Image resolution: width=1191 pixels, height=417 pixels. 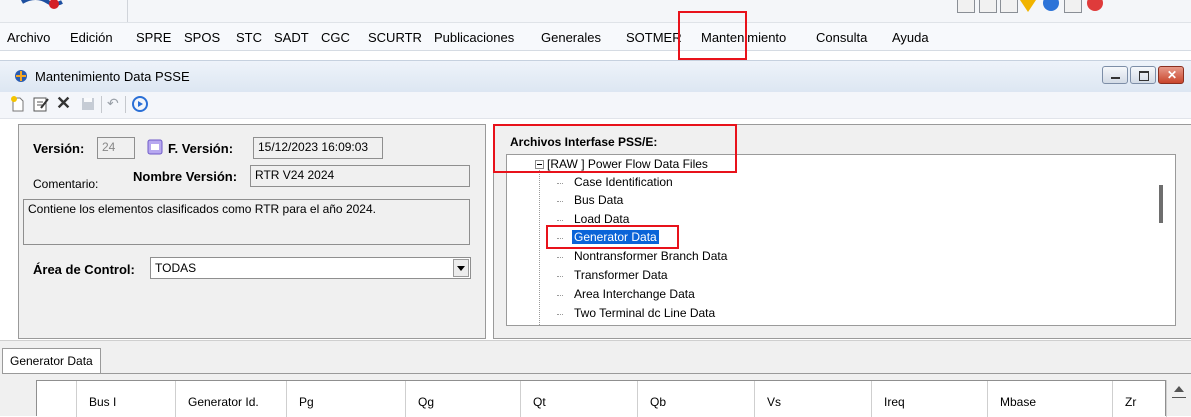 I want to click on highlight-archivos, so click(x=615, y=148).